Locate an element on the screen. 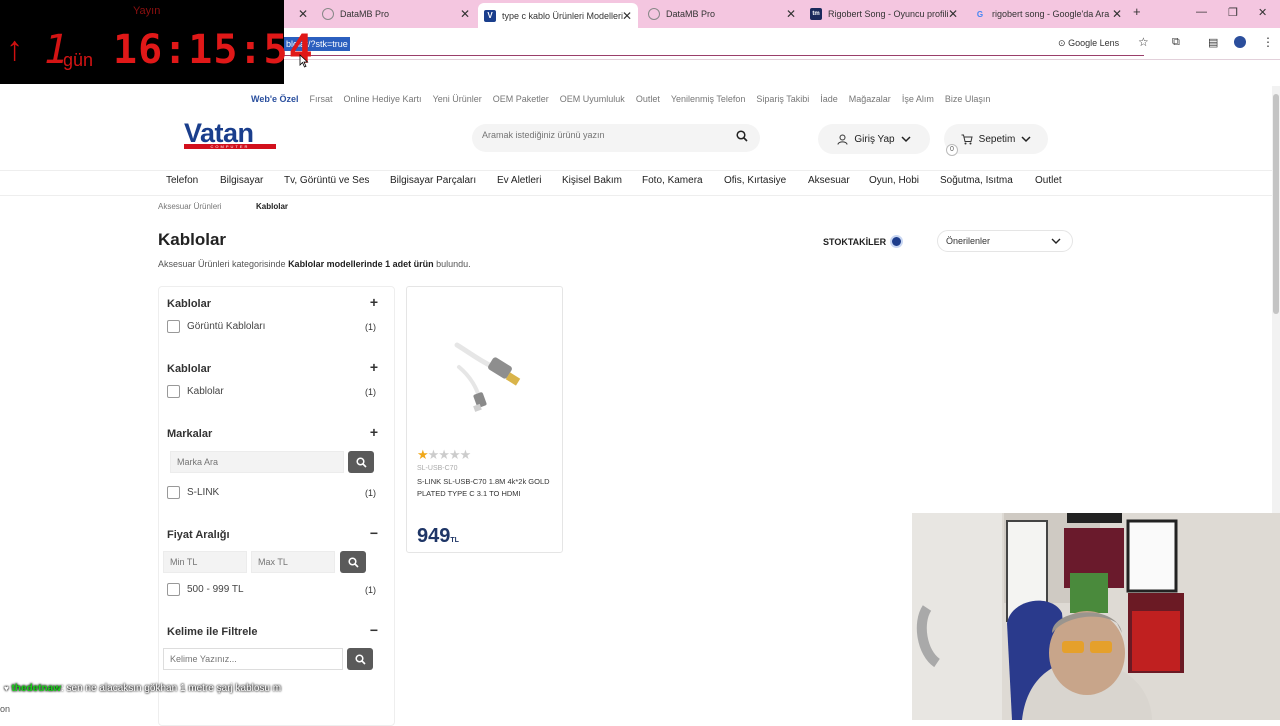 Image resolution: width=1280 pixels, height=726 pixels. category-accessories: Aksesuar is located at coordinates (829, 180).